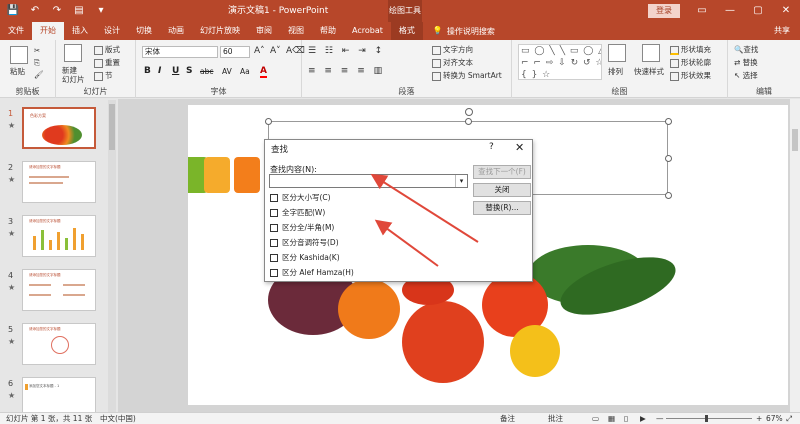  What do you see at coordinates (107, 49) in the screenshot?
I see `layout-button: 版式` at bounding box center [107, 49].